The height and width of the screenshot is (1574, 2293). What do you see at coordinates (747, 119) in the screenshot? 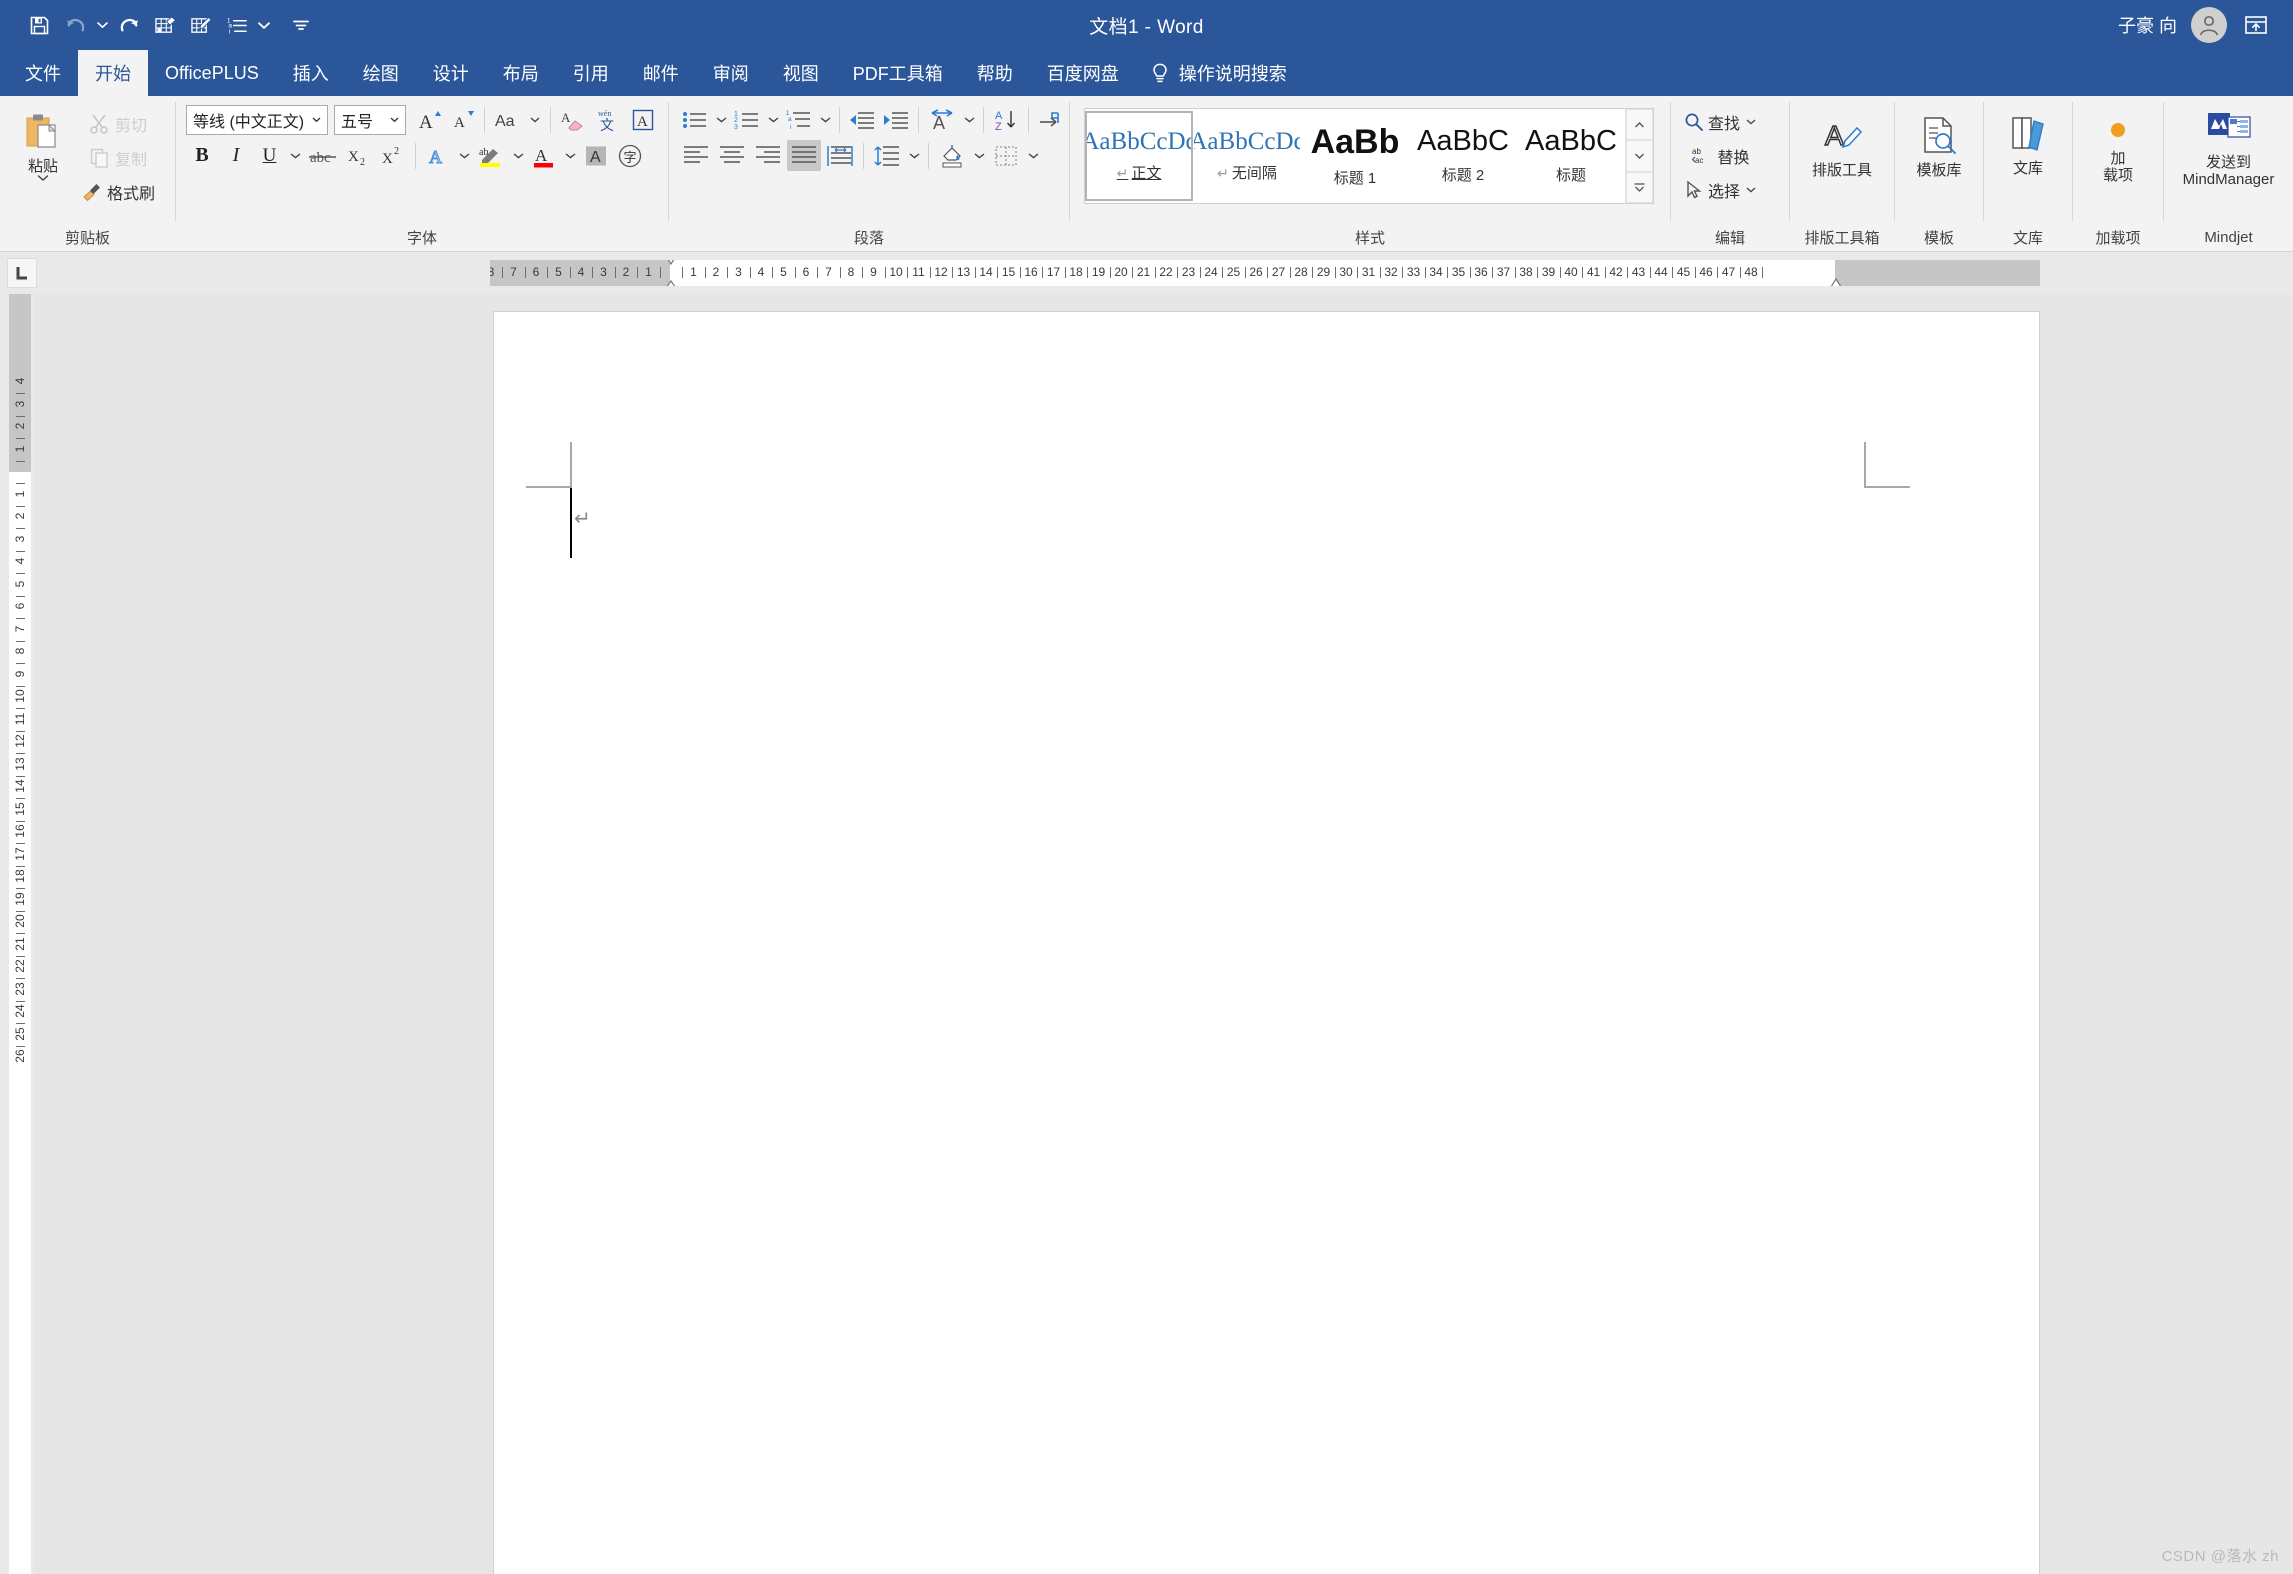
I see `numbering-button: 123` at bounding box center [747, 119].